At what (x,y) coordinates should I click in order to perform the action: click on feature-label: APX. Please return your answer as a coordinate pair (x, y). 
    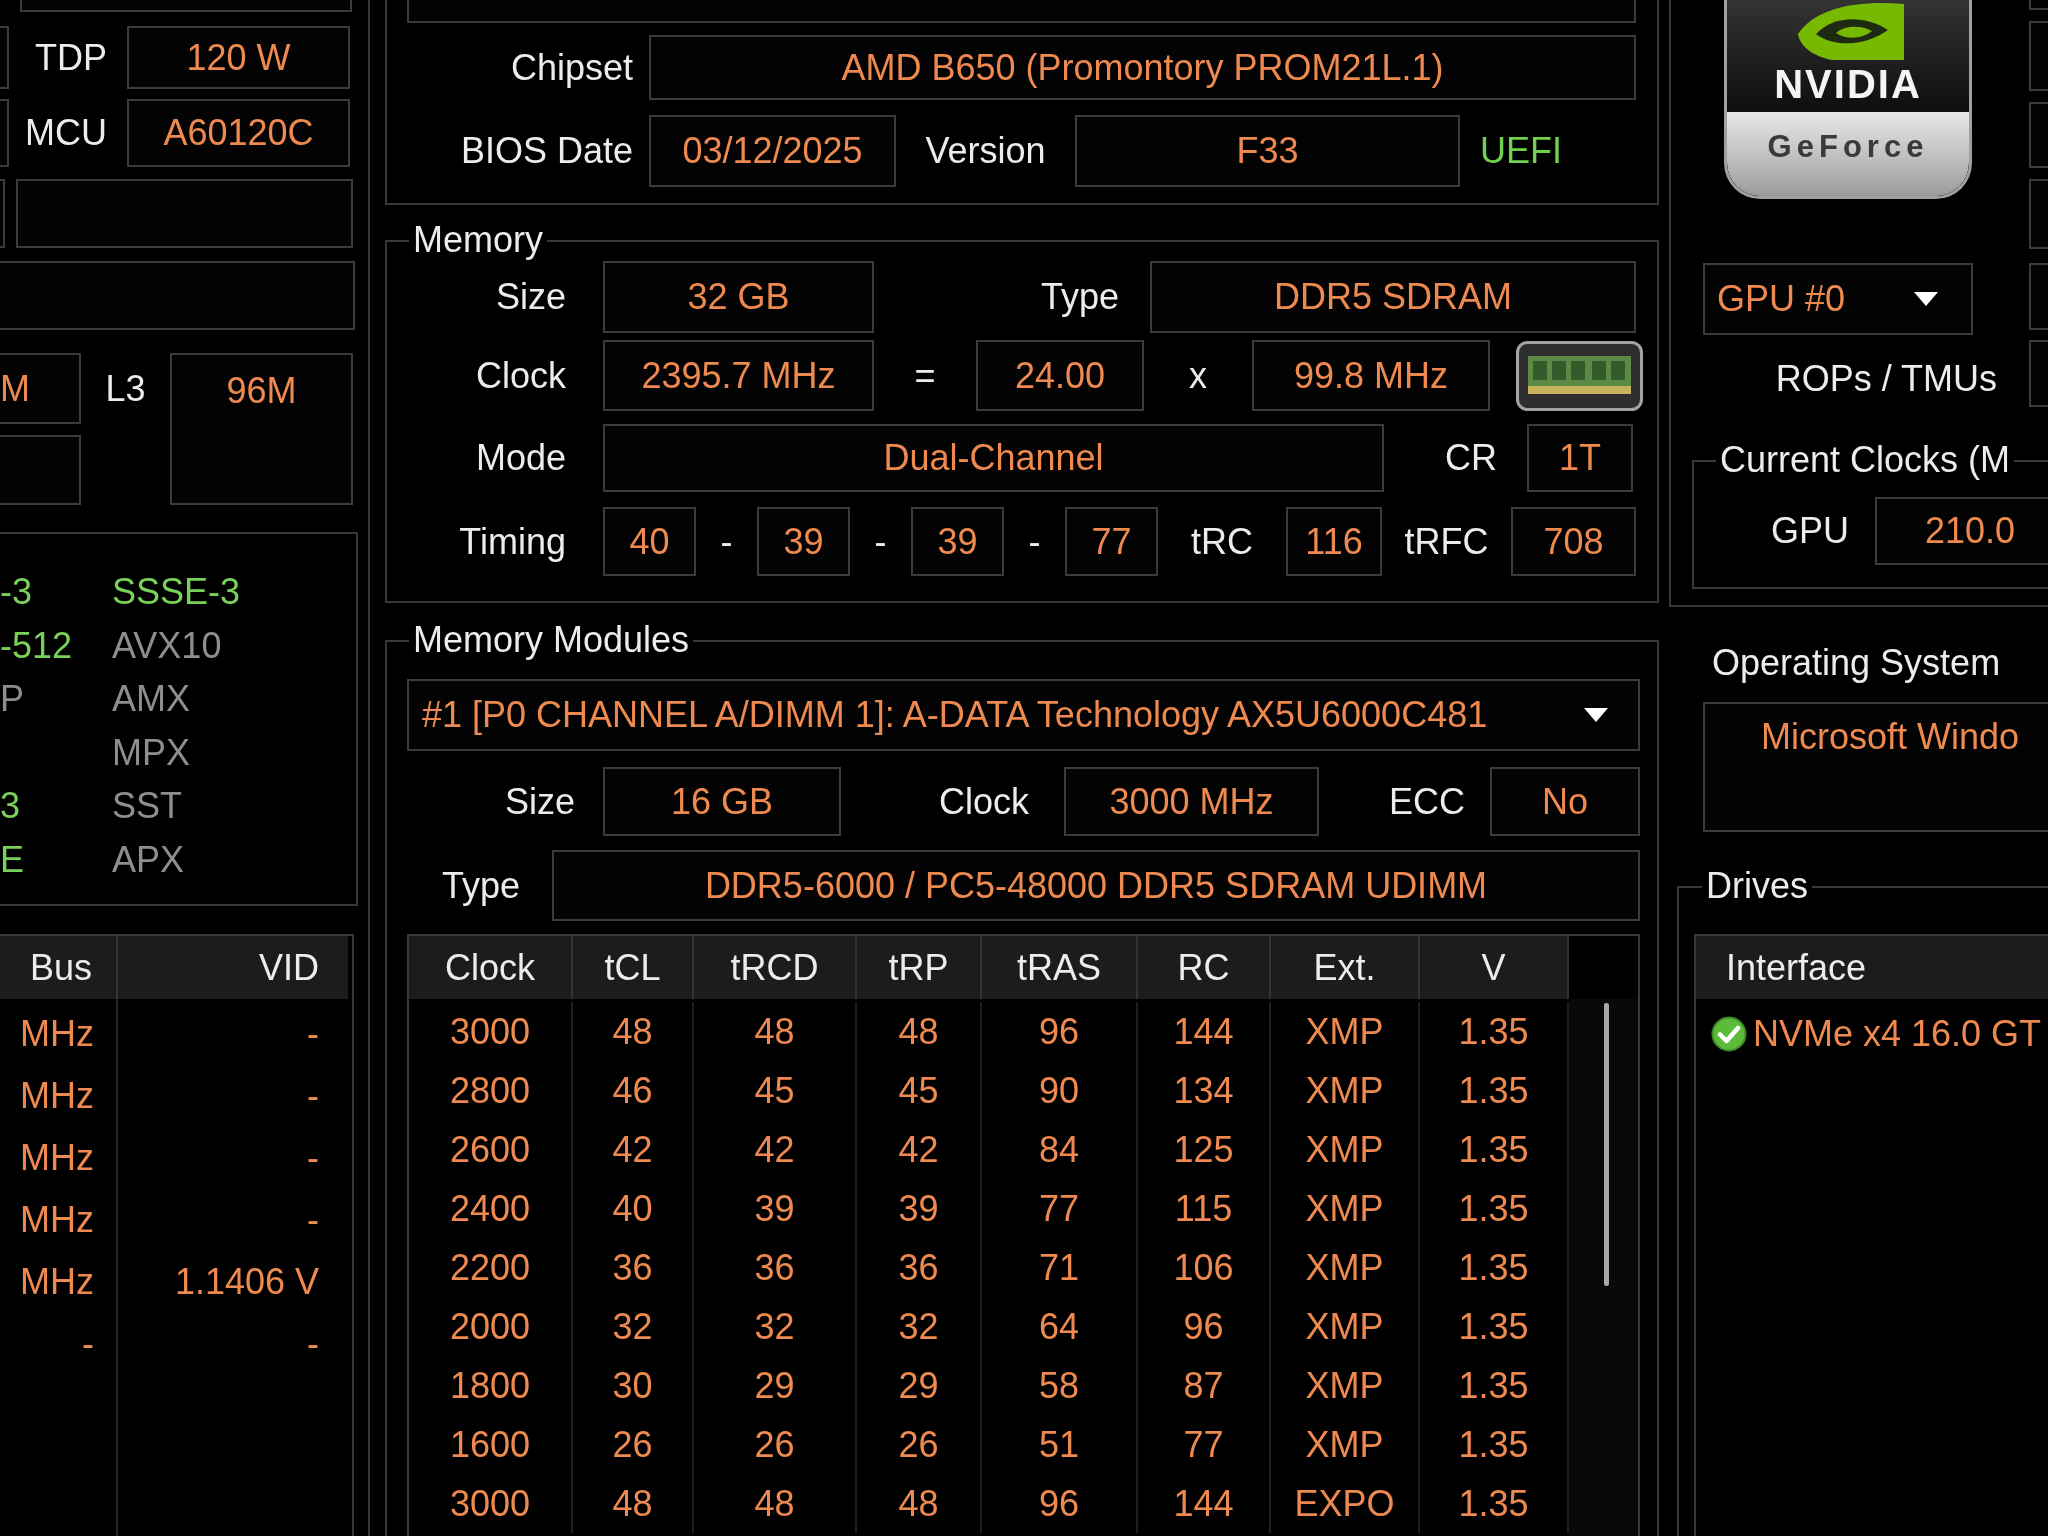
    Looking at the image, I should click on (148, 859).